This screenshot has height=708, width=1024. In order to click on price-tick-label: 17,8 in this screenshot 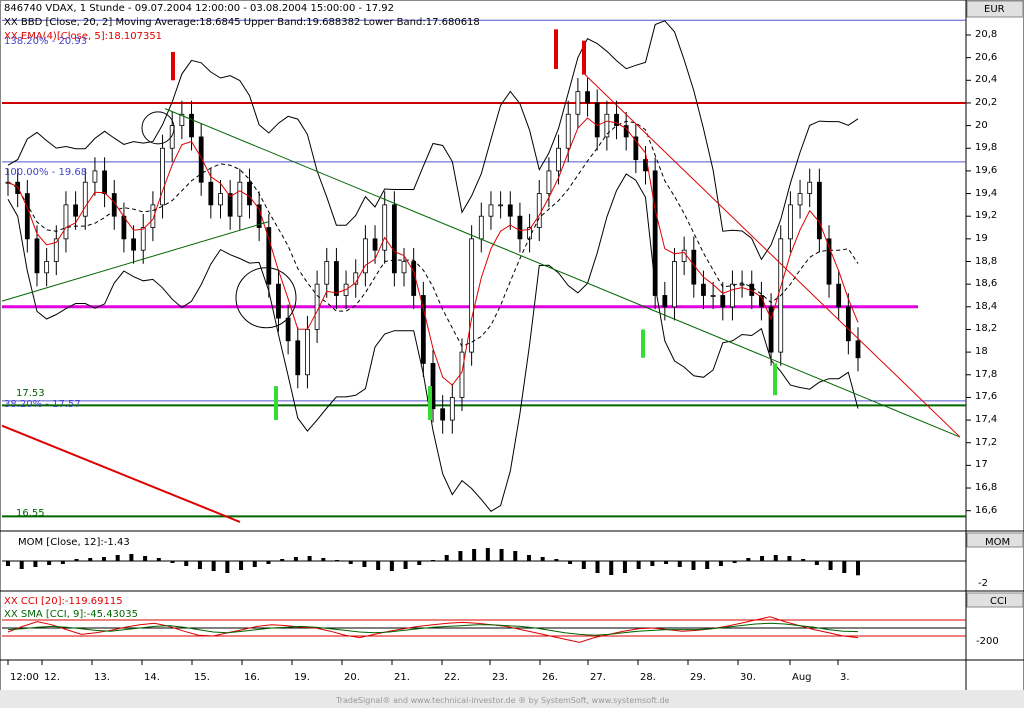, I will do `click(986, 374)`.